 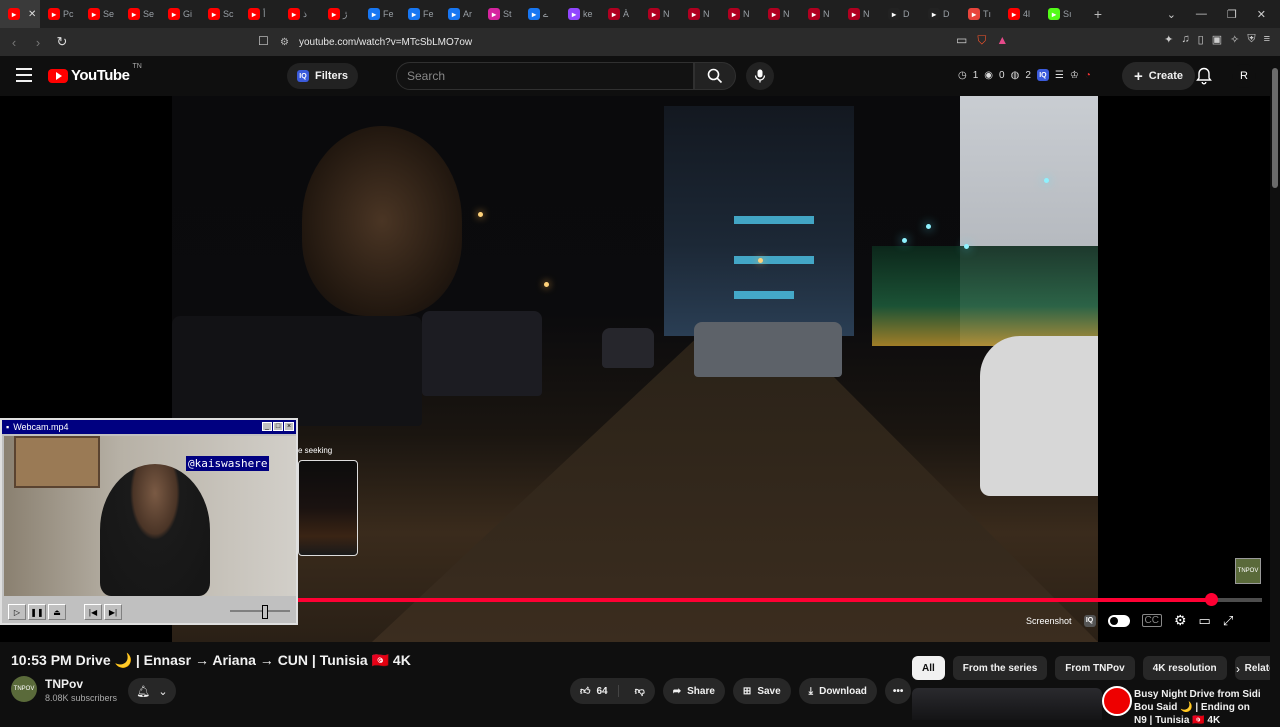 What do you see at coordinates (837, 691) in the screenshot?
I see `download-button: ⤓ Download` at bounding box center [837, 691].